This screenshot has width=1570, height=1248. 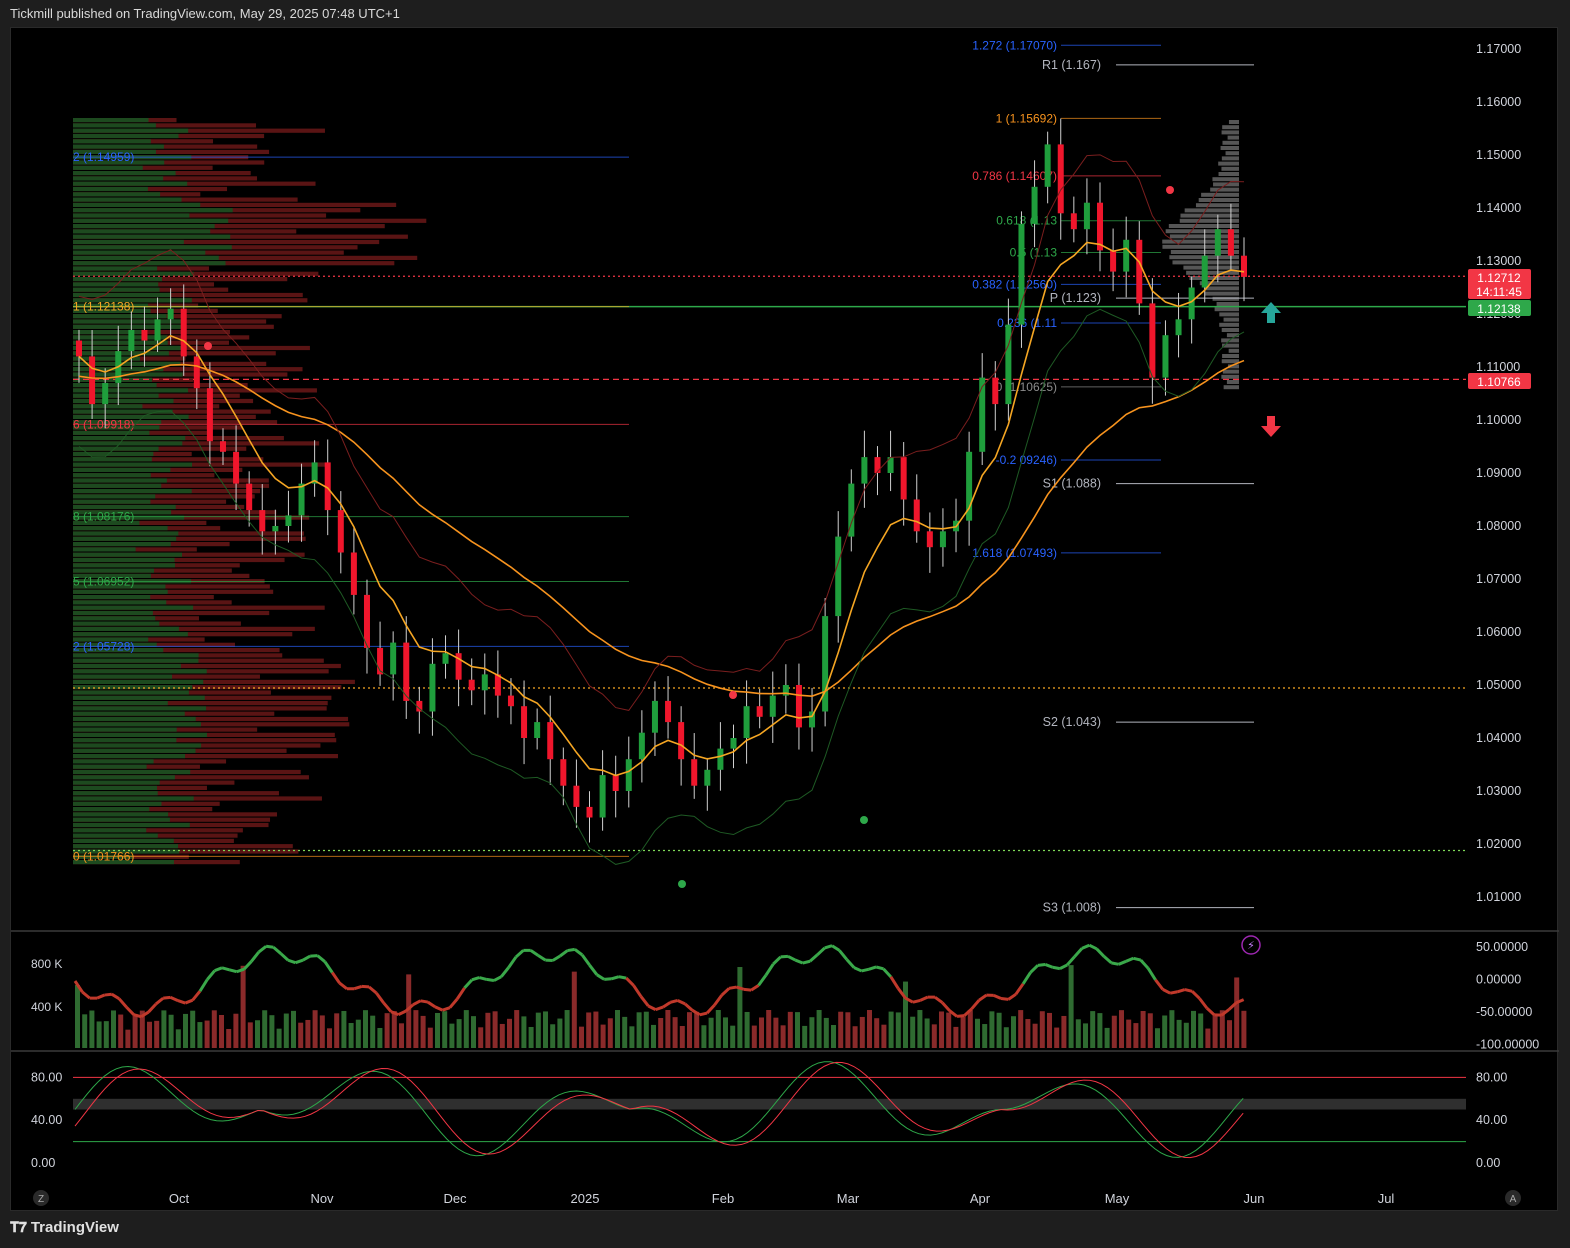 What do you see at coordinates (1498, 367) in the screenshot?
I see `price-axis-tick: 1.11000` at bounding box center [1498, 367].